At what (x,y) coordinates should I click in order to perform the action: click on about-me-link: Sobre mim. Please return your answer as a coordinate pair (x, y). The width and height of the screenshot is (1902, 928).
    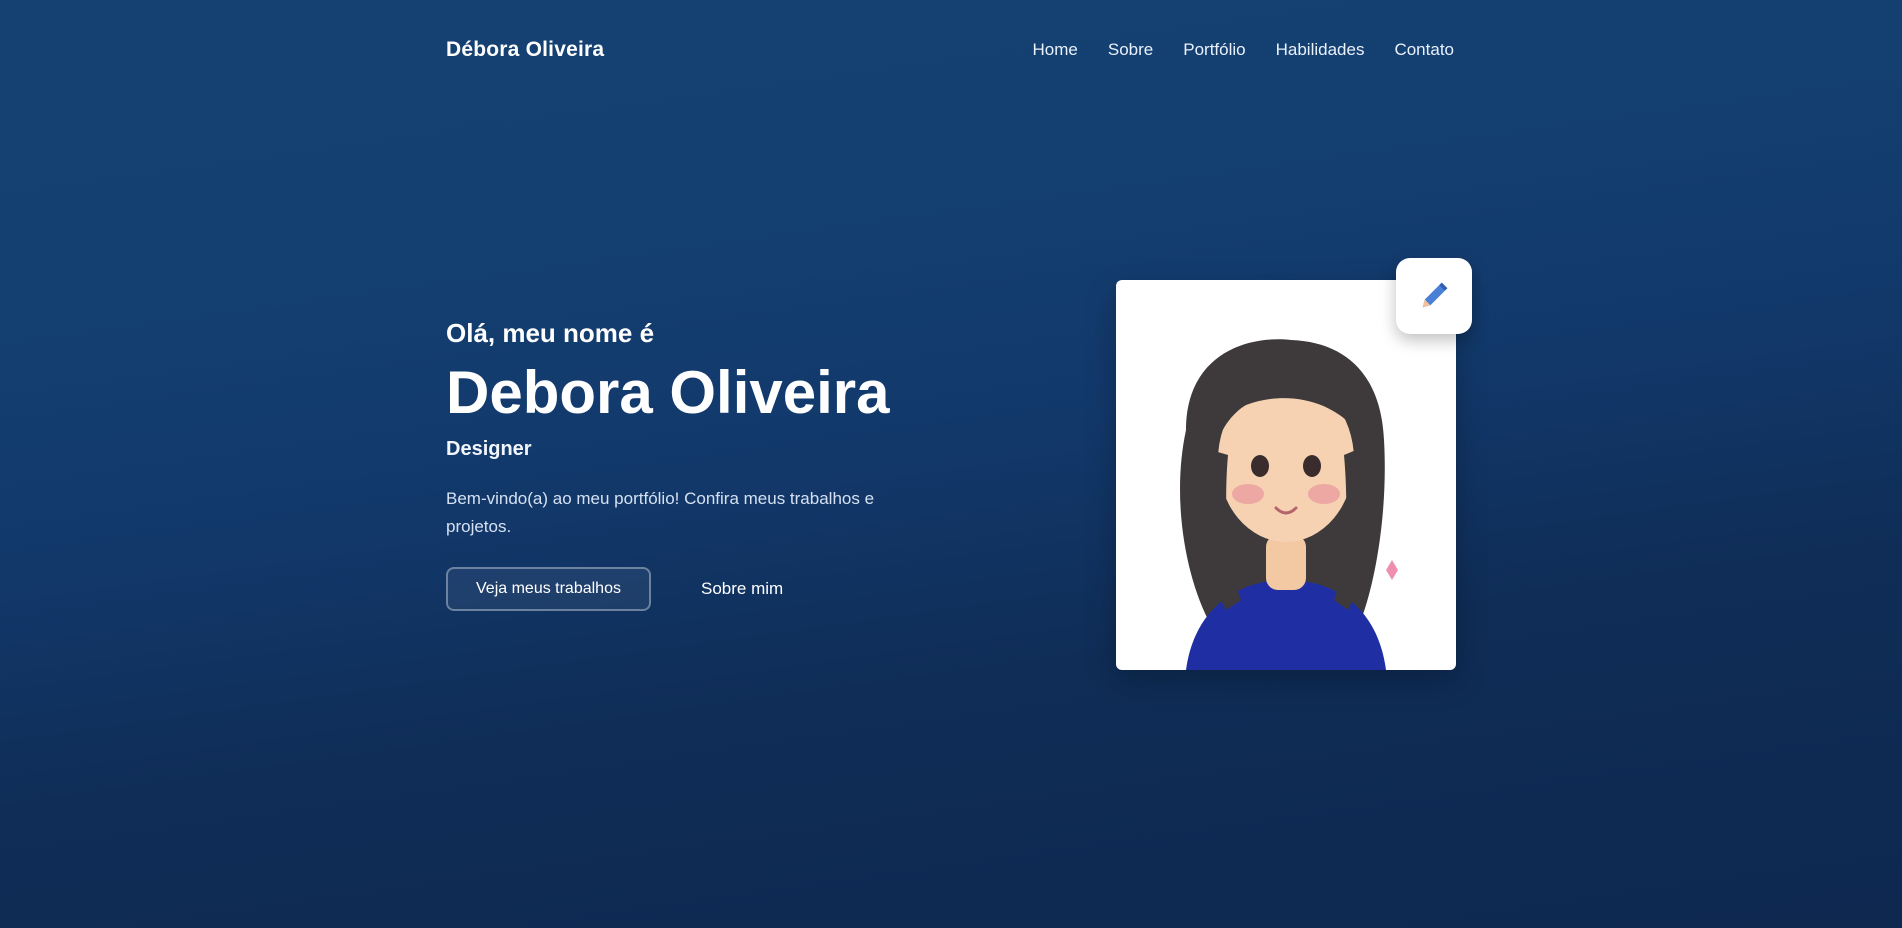
    Looking at the image, I should click on (742, 589).